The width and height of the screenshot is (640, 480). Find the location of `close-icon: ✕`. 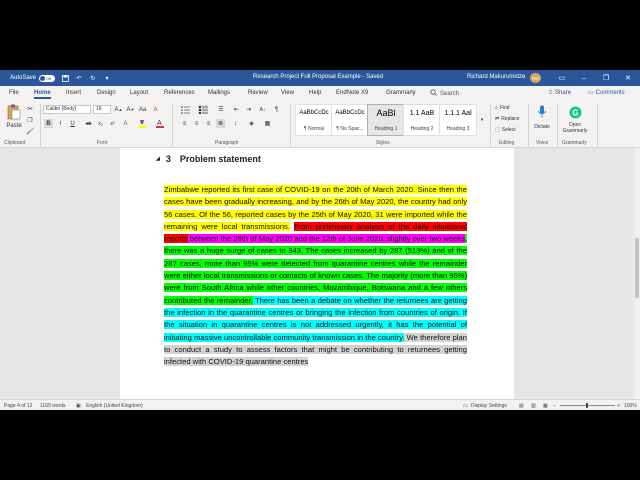

close-icon: ✕ is located at coordinates (628, 78).